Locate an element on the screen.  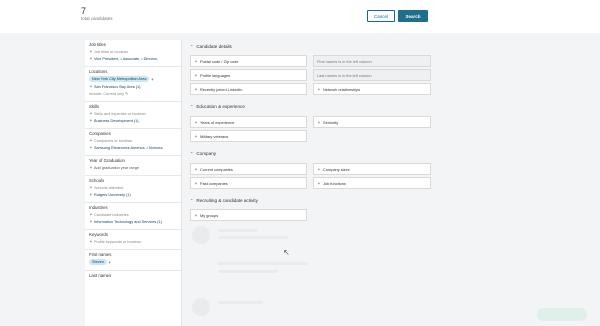
search-button: Search is located at coordinates (413, 16).